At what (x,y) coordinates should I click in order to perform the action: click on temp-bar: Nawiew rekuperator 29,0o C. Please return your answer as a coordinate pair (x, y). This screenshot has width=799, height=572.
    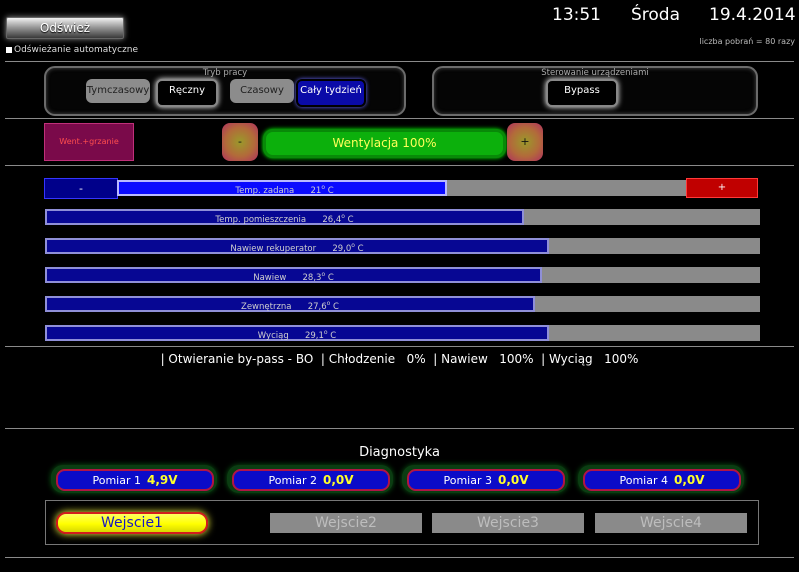
    Looking at the image, I should click on (402, 246).